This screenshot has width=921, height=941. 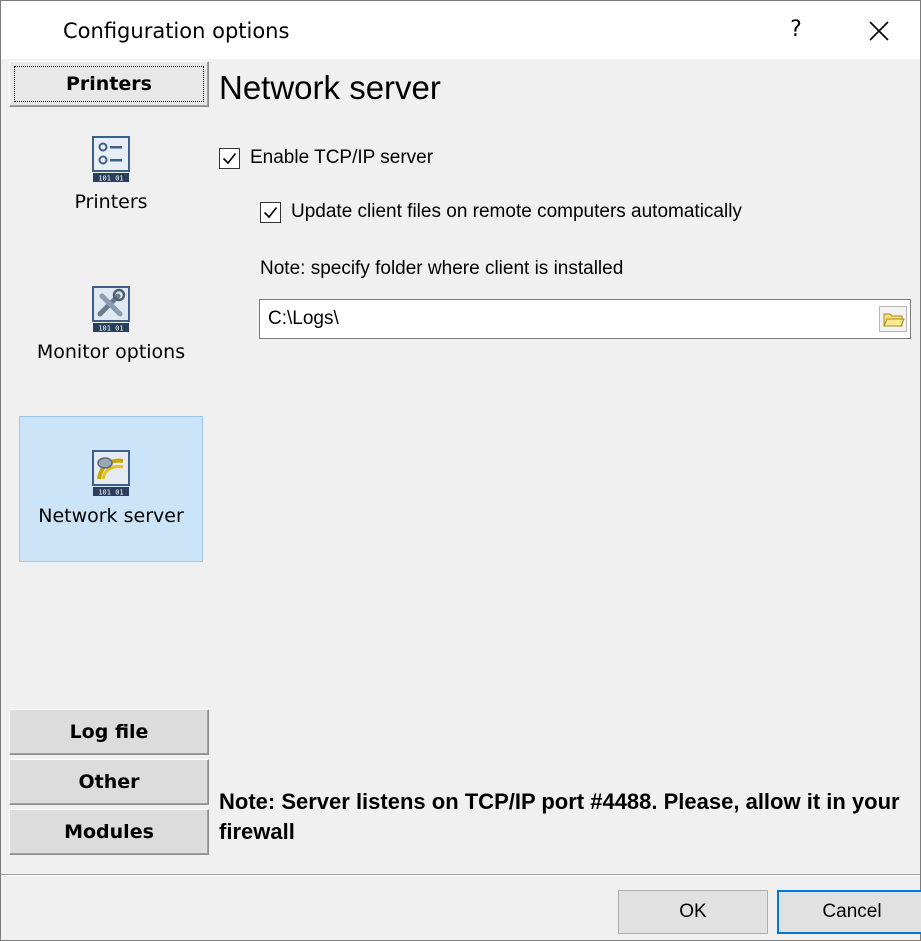 I want to click on network-plug-icon: 101 01, so click(x=111, y=473).